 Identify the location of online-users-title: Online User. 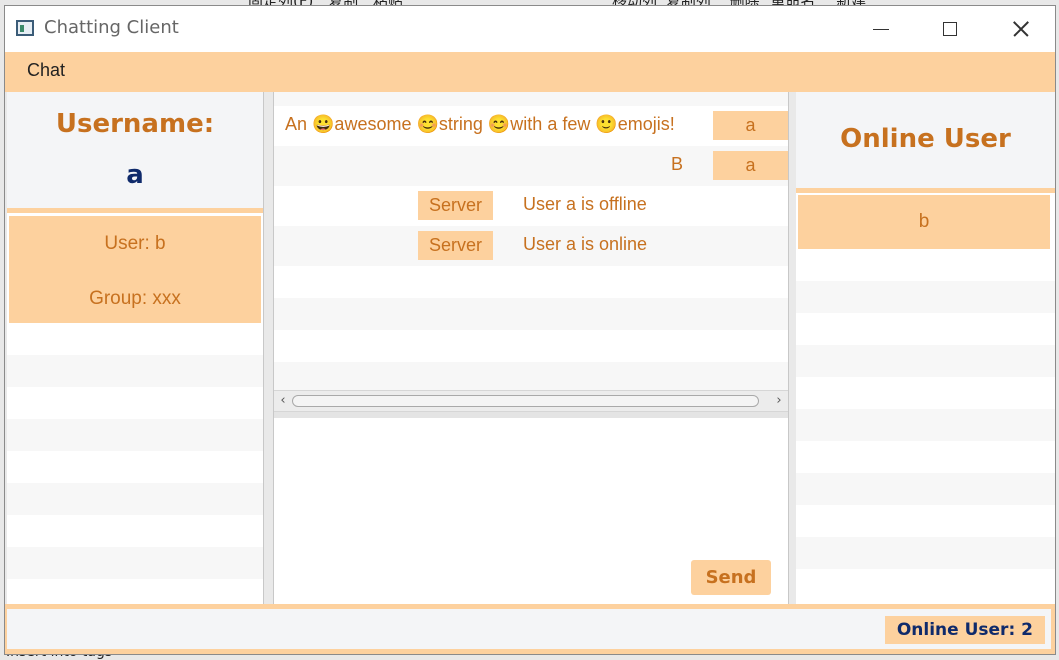
(925, 139).